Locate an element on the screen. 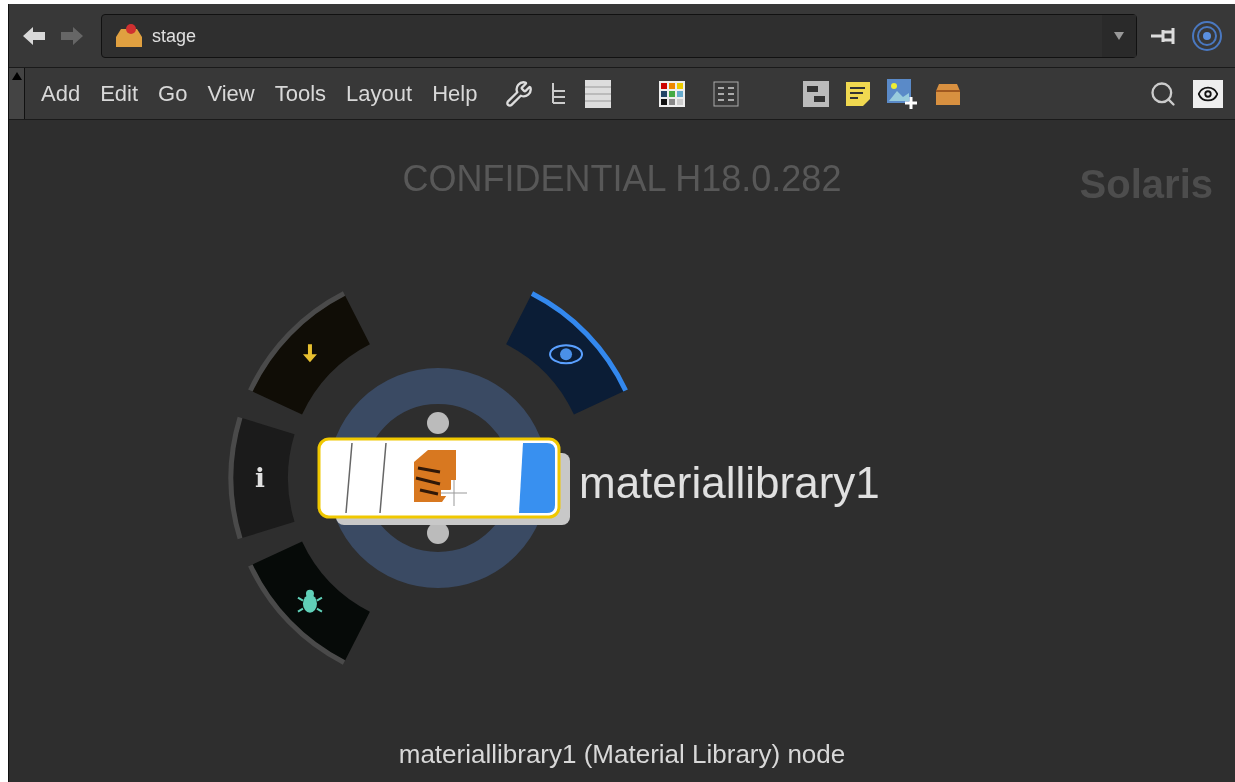 This screenshot has height=782, width=1235. bug-icon is located at coordinates (309, 601).